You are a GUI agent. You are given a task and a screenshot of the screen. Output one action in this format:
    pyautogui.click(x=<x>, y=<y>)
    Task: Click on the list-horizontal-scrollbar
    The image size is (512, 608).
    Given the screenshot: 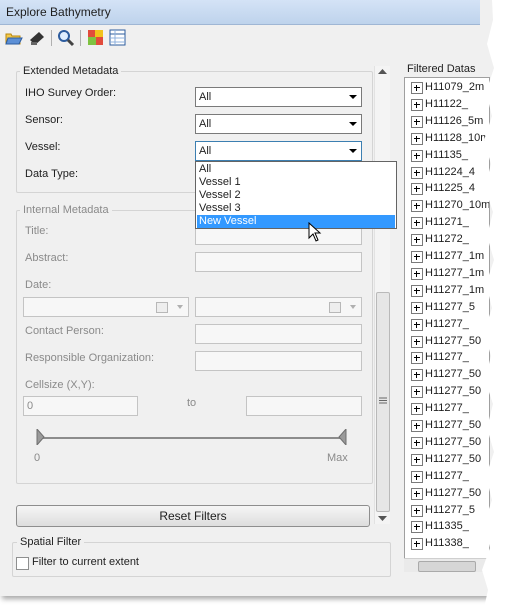 What is the action you would take?
    pyautogui.click(x=446, y=565)
    